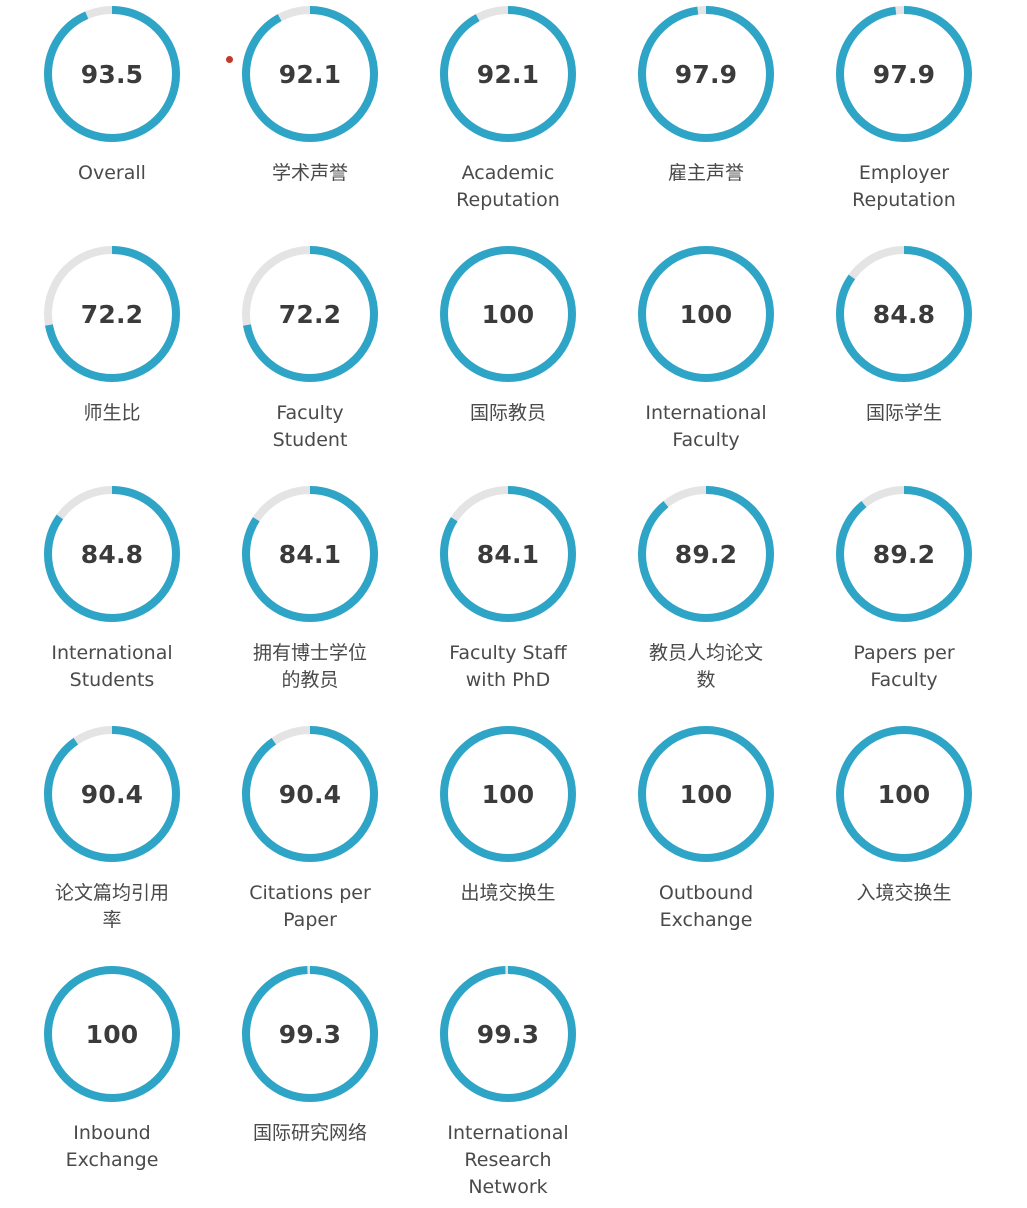  I want to click on gauge-cell: 93.5 Overall, so click(112, 126).